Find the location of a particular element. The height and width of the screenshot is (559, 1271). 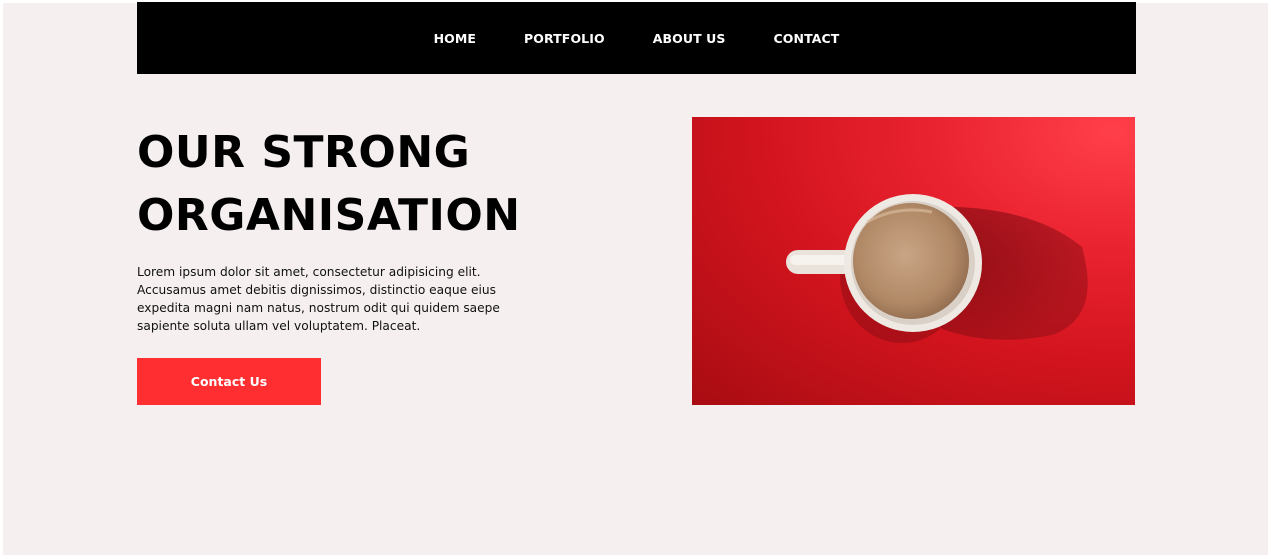

hero-title-line-1: OUR STRONG is located at coordinates (304, 152).